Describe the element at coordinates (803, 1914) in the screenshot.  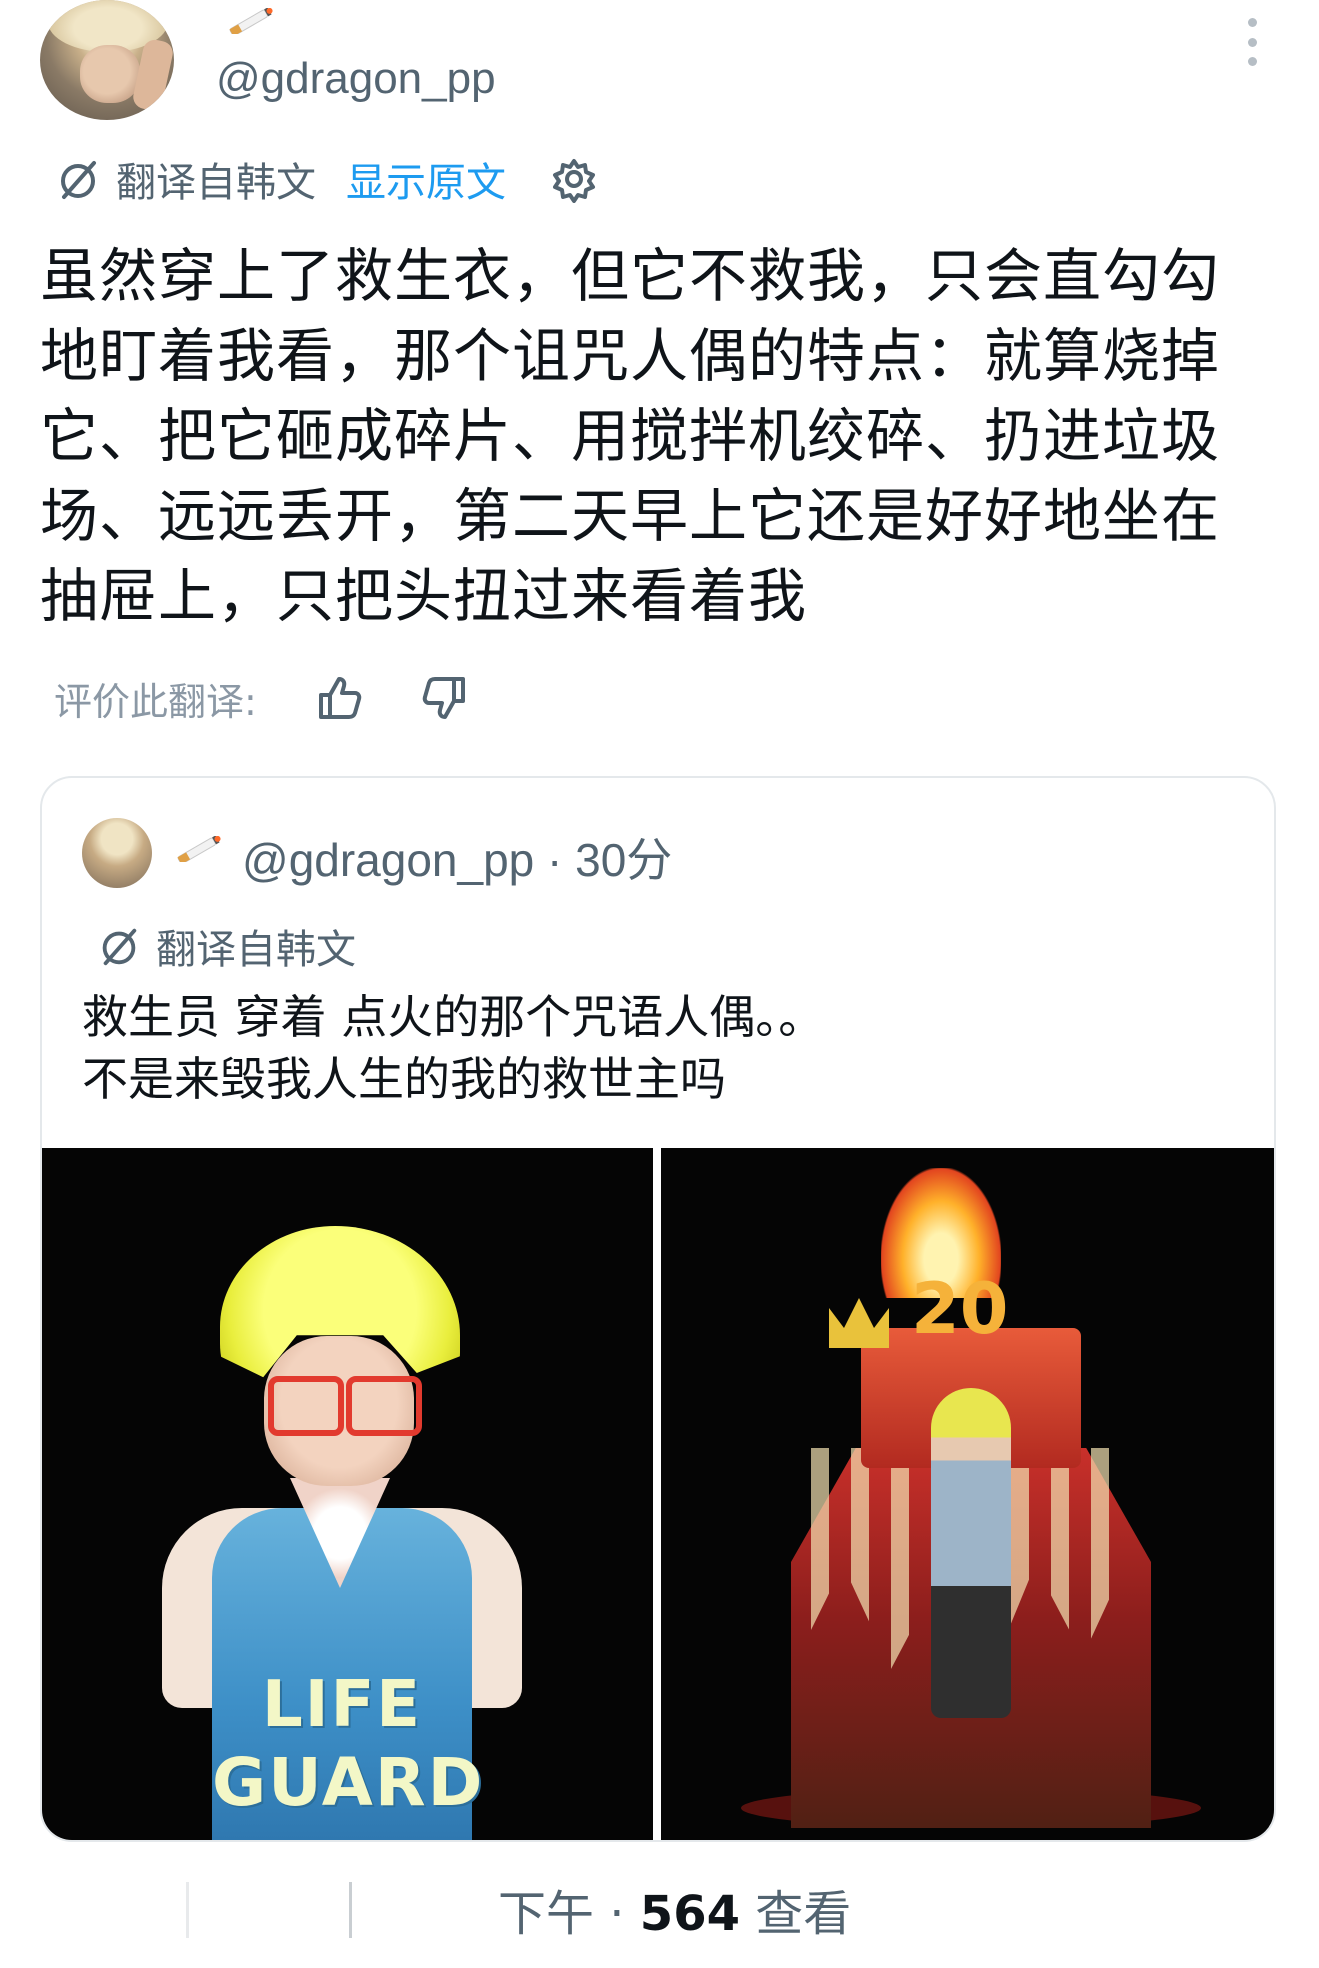
I see `views-label: 查看` at that location.